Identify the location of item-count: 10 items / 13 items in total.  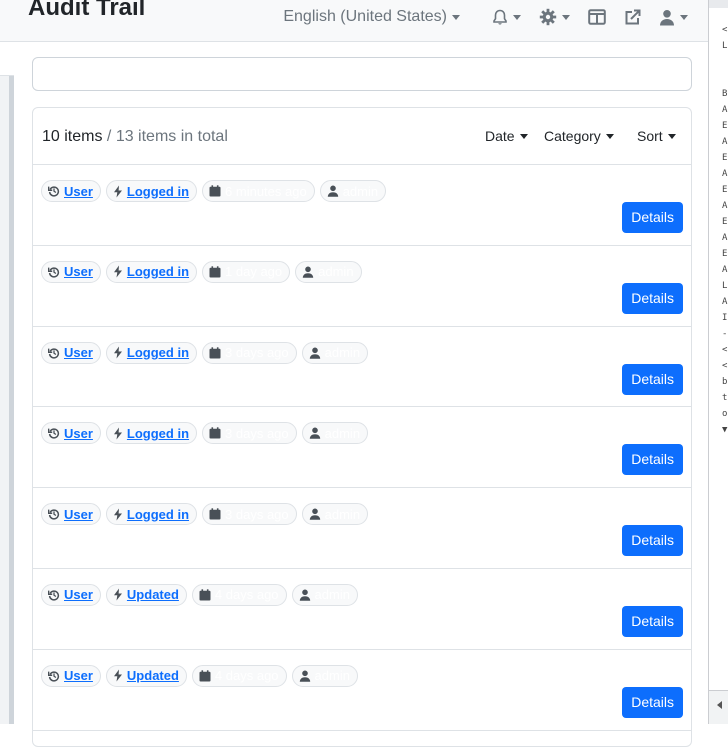
(135, 137).